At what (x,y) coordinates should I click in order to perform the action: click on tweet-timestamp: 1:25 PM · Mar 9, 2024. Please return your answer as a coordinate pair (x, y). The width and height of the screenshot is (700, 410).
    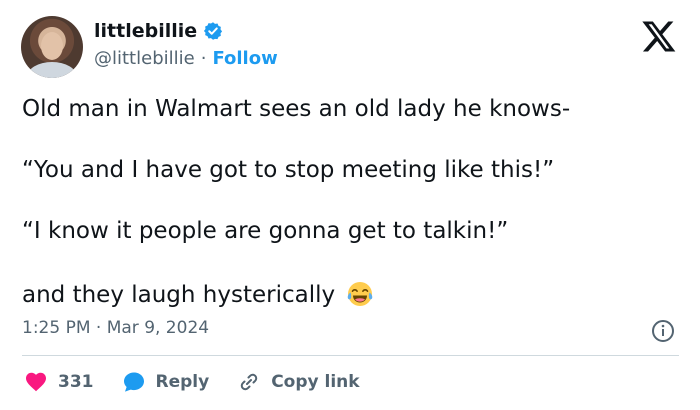
    Looking at the image, I should click on (115, 328).